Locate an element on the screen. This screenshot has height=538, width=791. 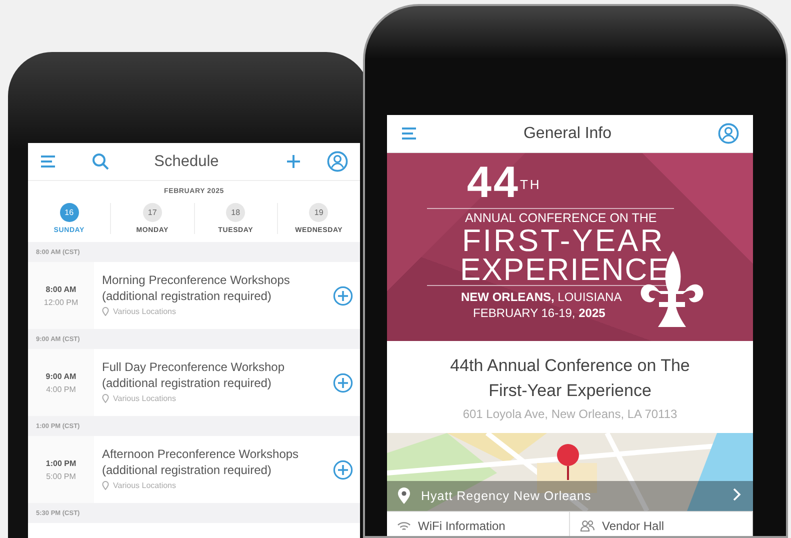
session-title: Afternoon Preconference Workshops (additional registration required) is located at coordinates (201, 462).